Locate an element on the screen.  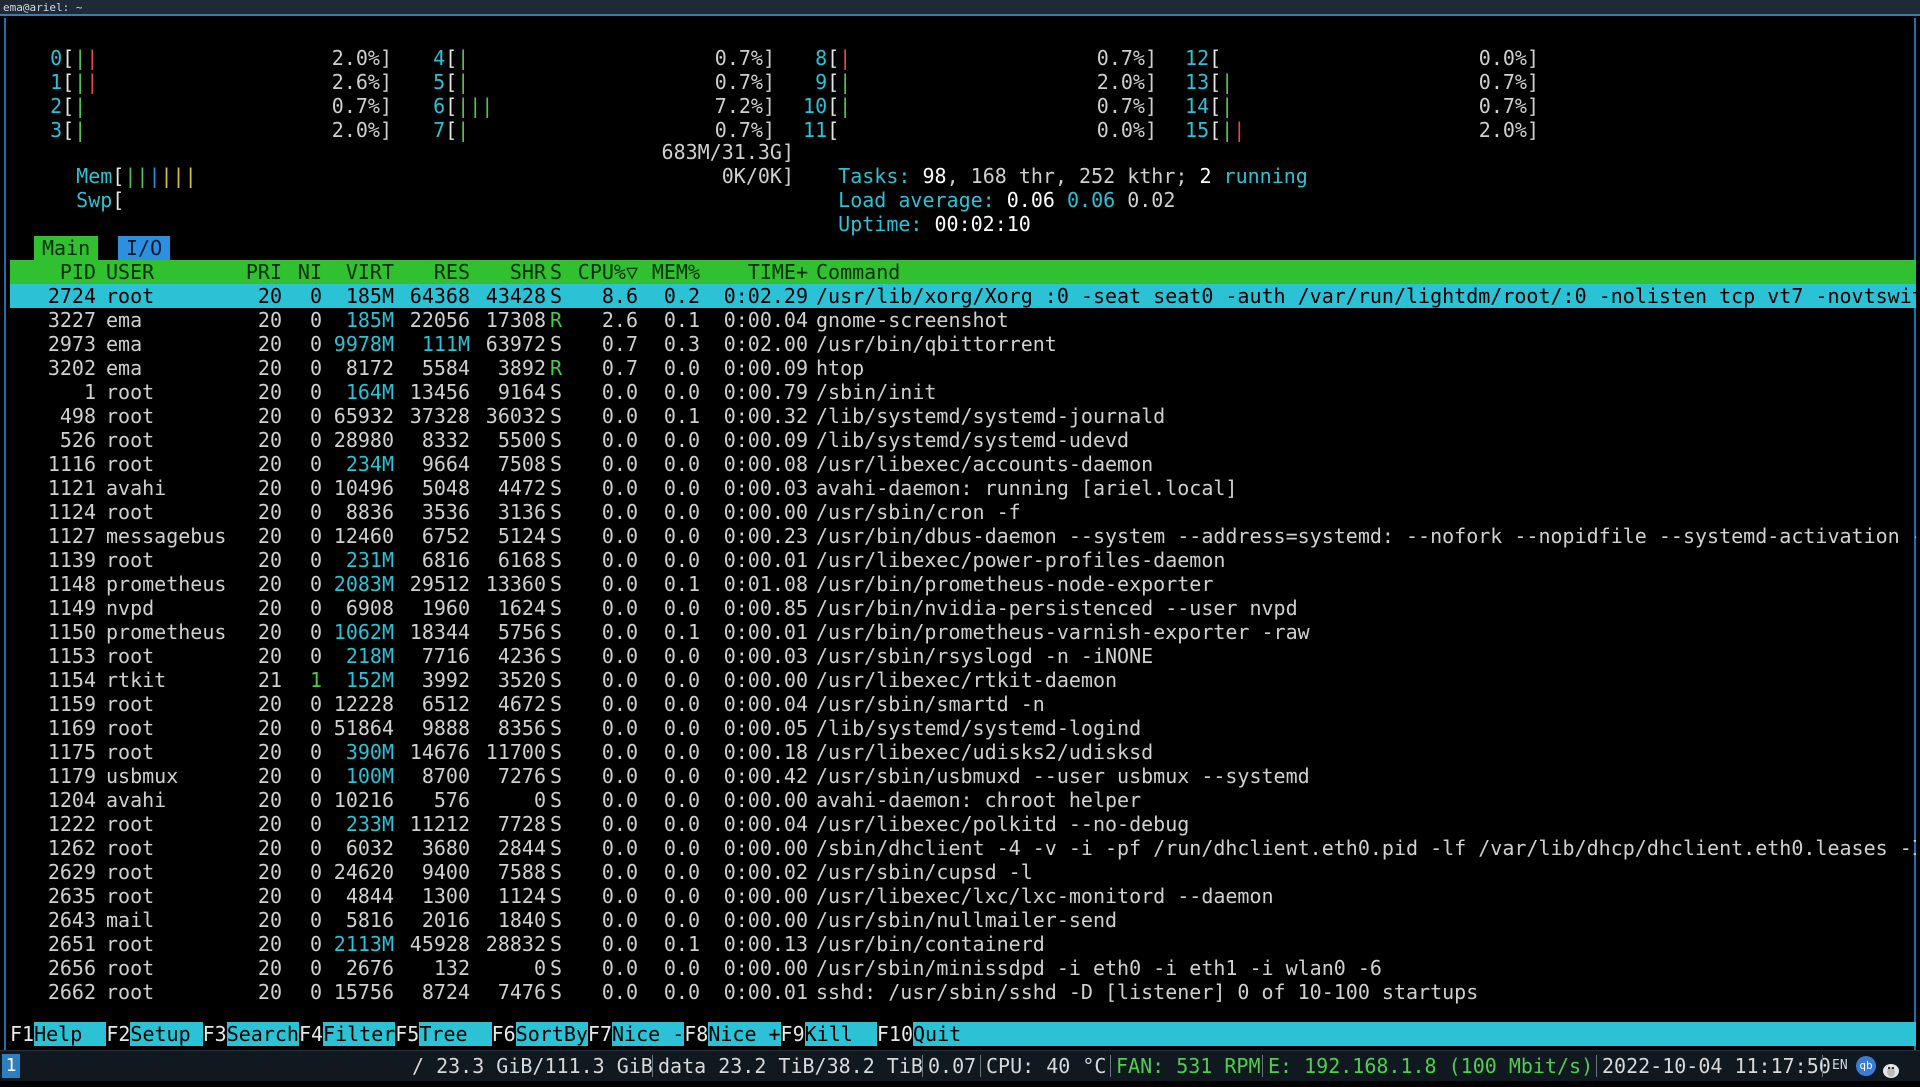
cpu-meter-label: 3 is located at coordinates (44, 130).